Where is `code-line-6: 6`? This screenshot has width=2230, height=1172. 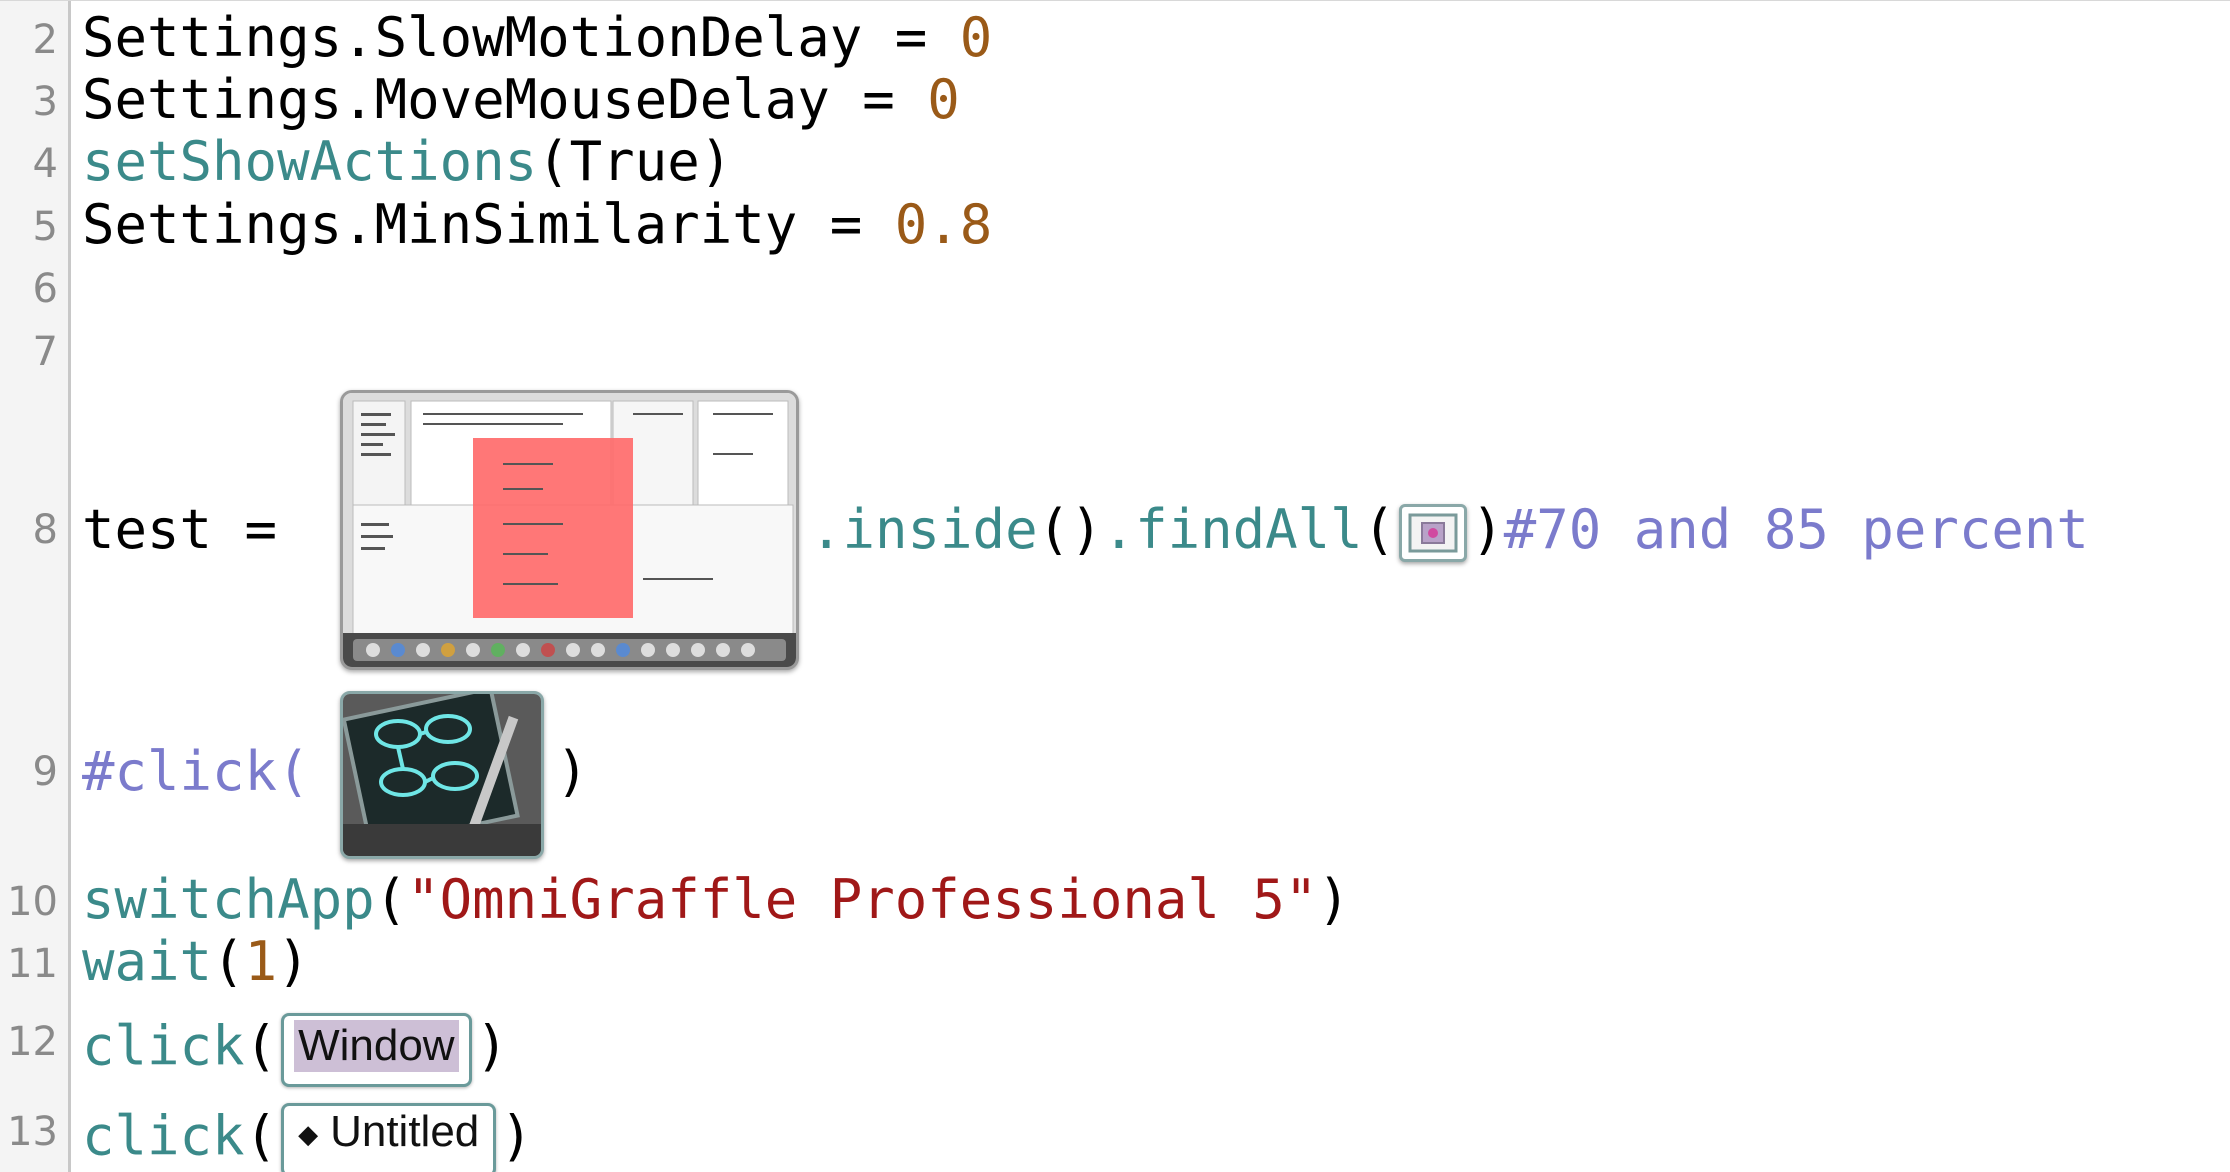 code-line-6: 6 is located at coordinates (1115, 286).